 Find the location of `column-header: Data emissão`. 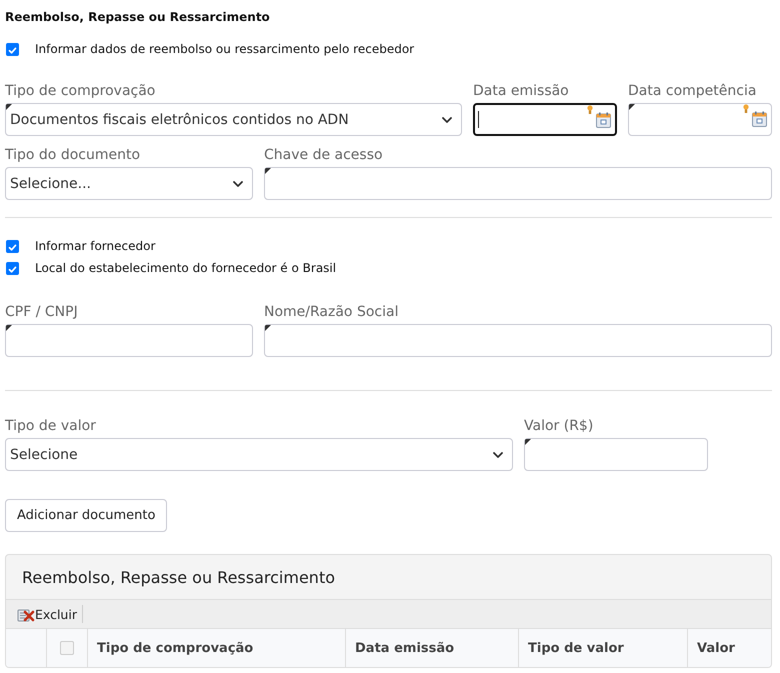

column-header: Data emissão is located at coordinates (432, 648).